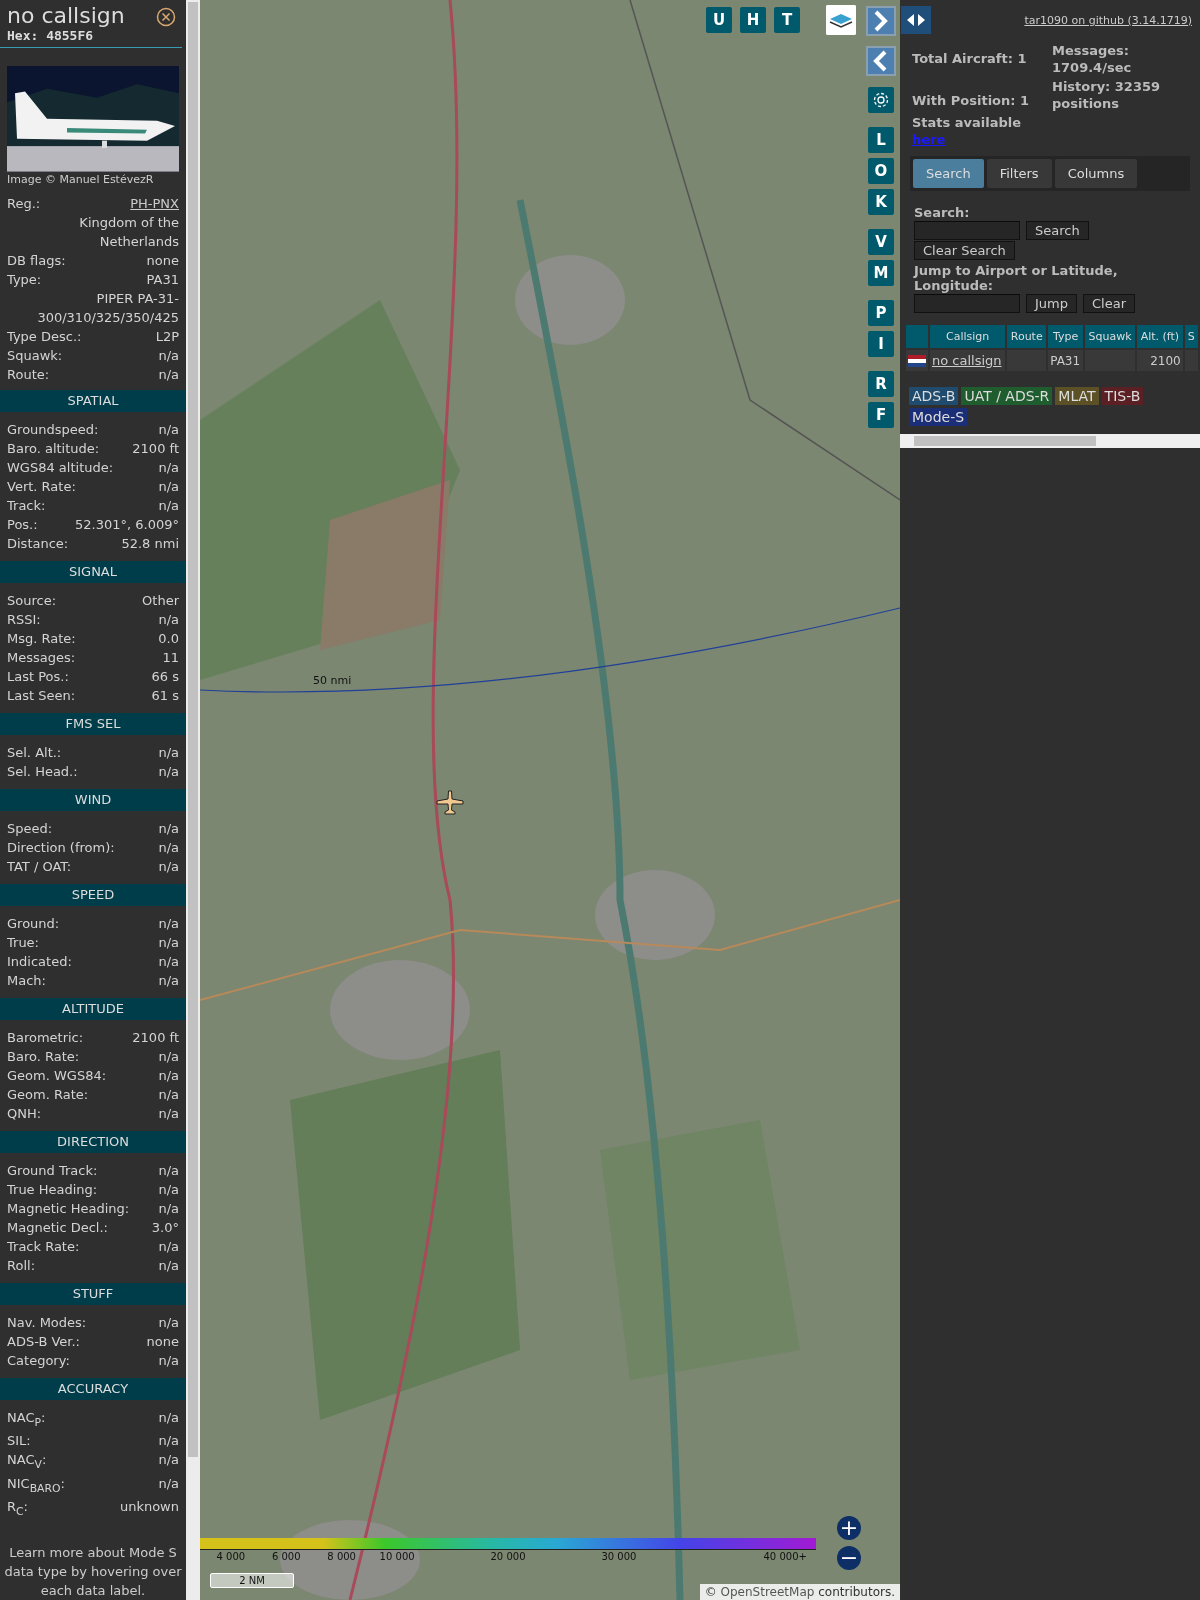 This screenshot has height=1600, width=1200. What do you see at coordinates (286, 1556) in the screenshot?
I see `altitude-tick-label: 6 000` at bounding box center [286, 1556].